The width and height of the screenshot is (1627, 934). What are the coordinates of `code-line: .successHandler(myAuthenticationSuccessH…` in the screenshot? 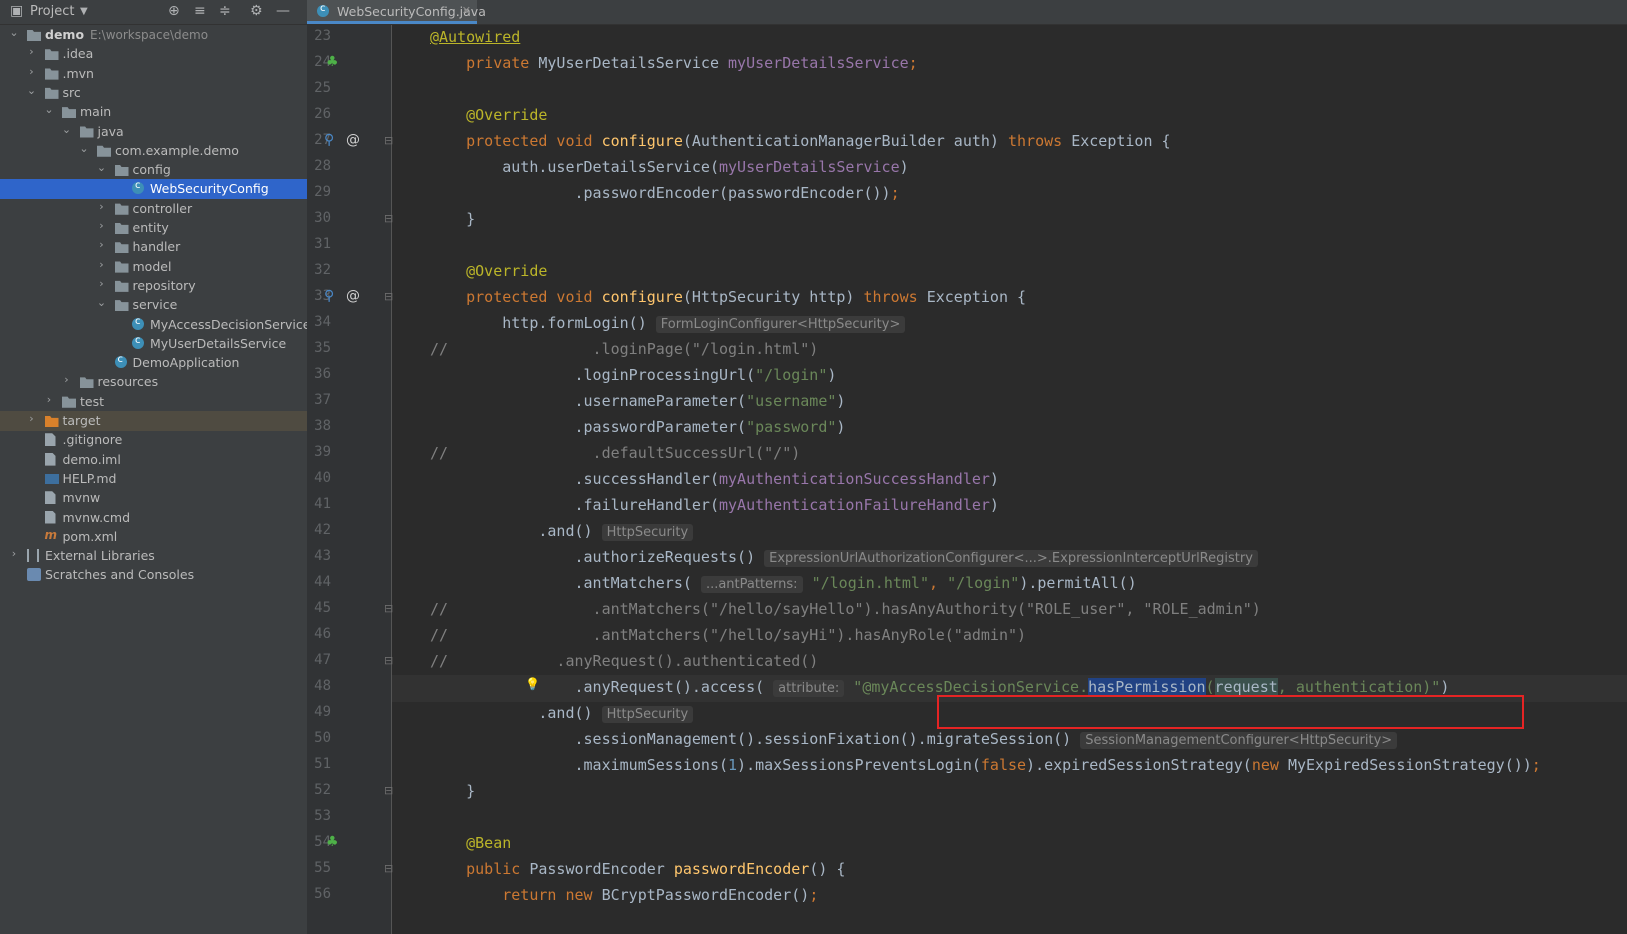 It's located at (1009, 480).